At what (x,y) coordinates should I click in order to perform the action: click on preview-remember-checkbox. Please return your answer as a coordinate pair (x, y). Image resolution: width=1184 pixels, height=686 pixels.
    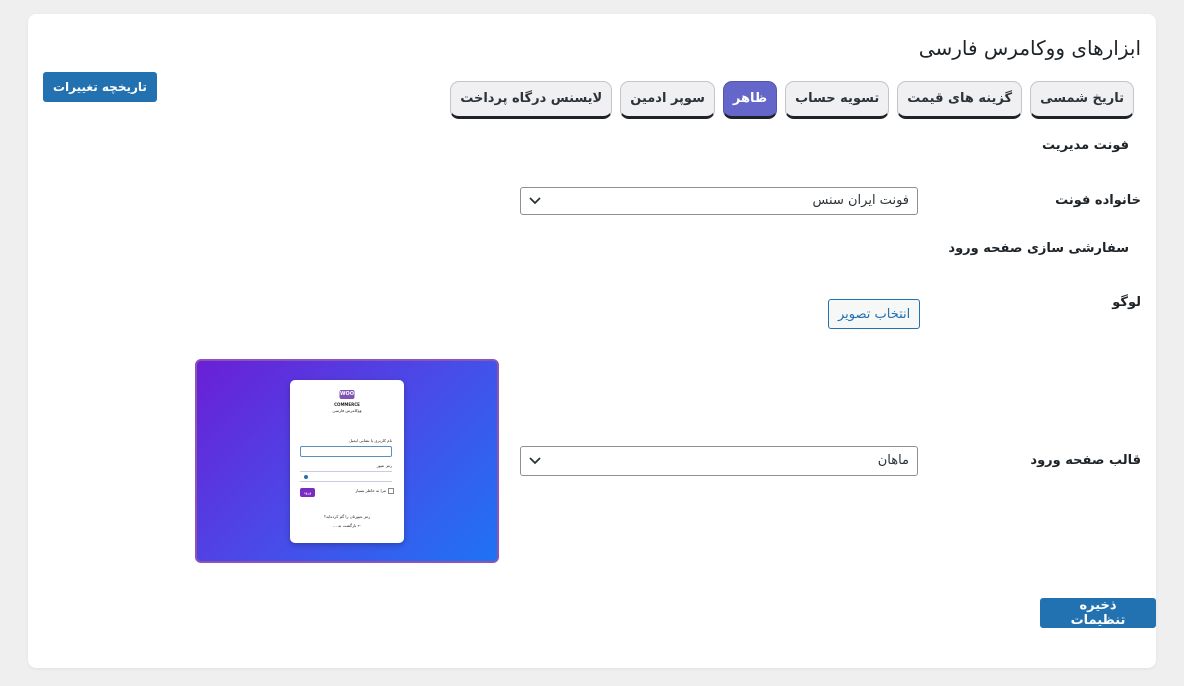
    Looking at the image, I should click on (391, 491).